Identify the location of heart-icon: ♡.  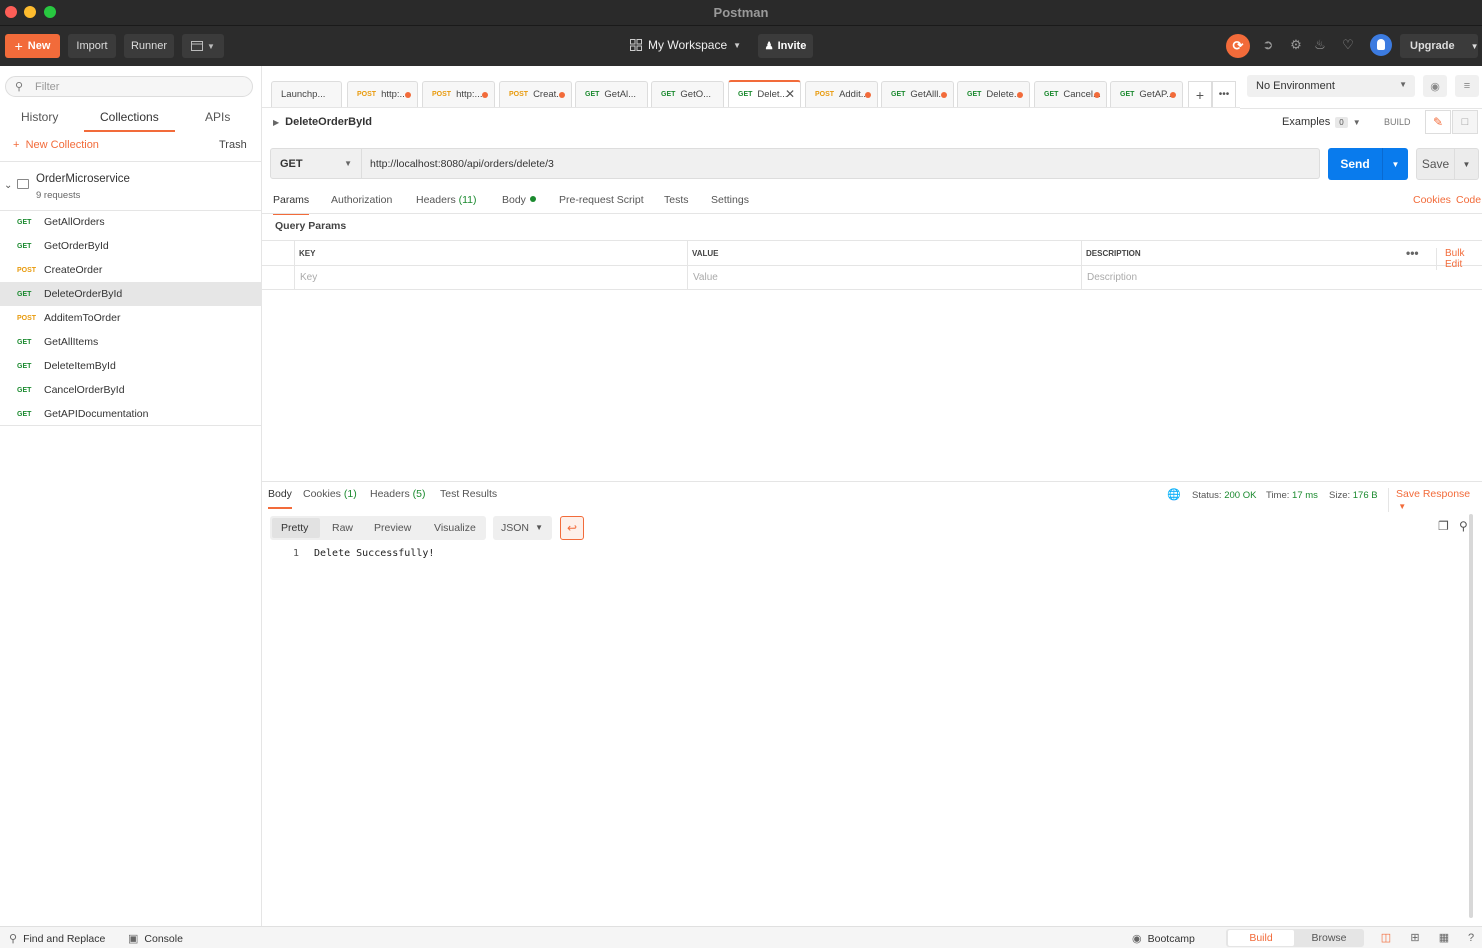
(1348, 45).